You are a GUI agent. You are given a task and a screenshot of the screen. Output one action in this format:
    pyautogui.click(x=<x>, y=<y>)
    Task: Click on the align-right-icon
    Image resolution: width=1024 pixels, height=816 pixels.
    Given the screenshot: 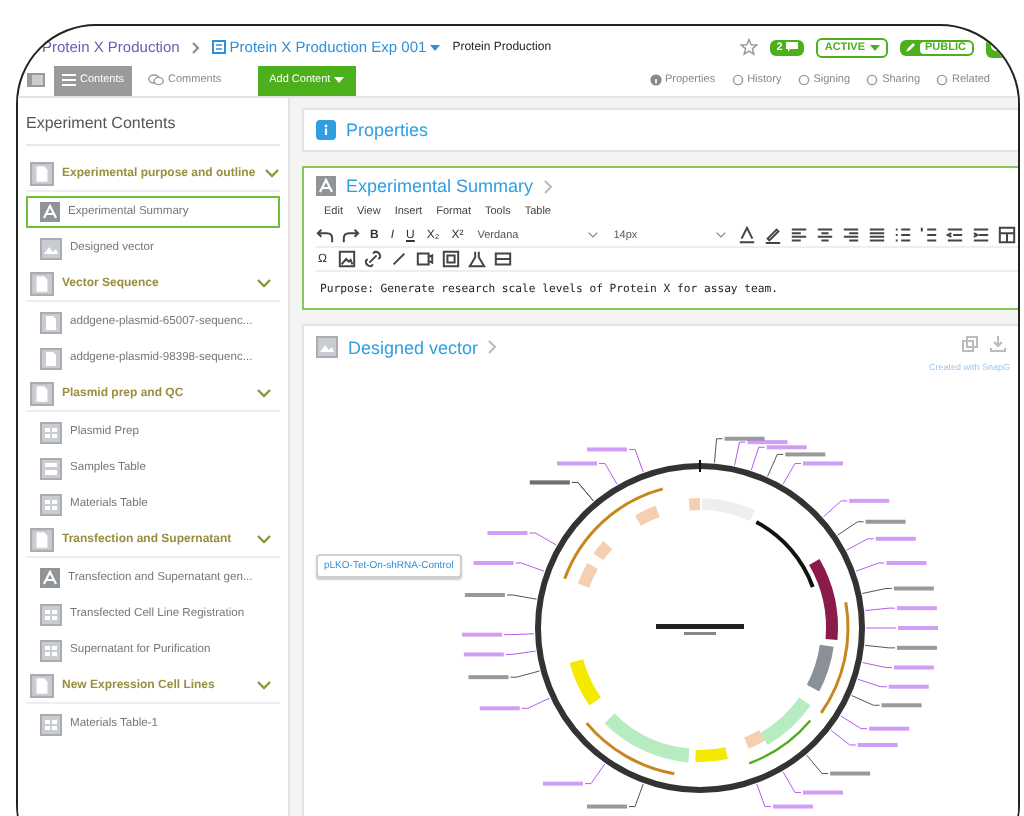 What is the action you would take?
    pyautogui.click(x=850, y=235)
    